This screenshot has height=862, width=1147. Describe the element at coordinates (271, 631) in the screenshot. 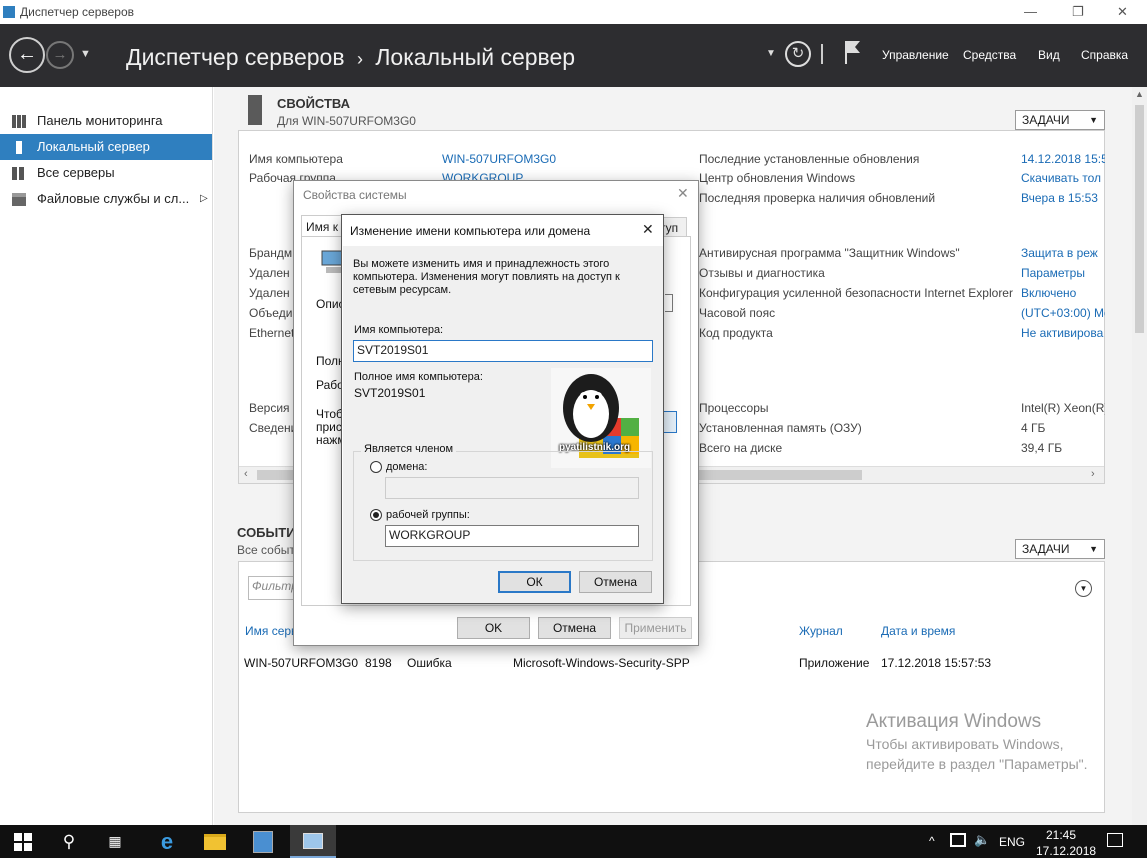

I see `column-server-name: Имя серв` at that location.